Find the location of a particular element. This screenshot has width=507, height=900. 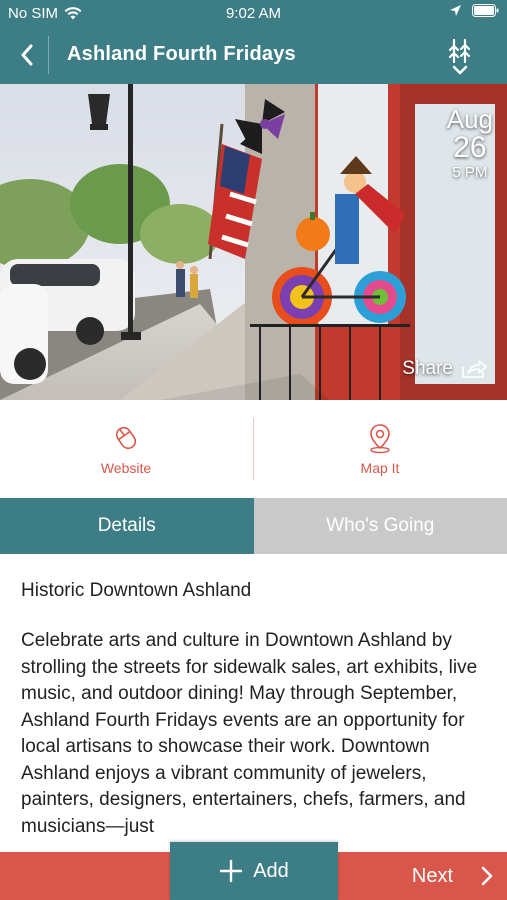

status-right is located at coordinates (474, 10).